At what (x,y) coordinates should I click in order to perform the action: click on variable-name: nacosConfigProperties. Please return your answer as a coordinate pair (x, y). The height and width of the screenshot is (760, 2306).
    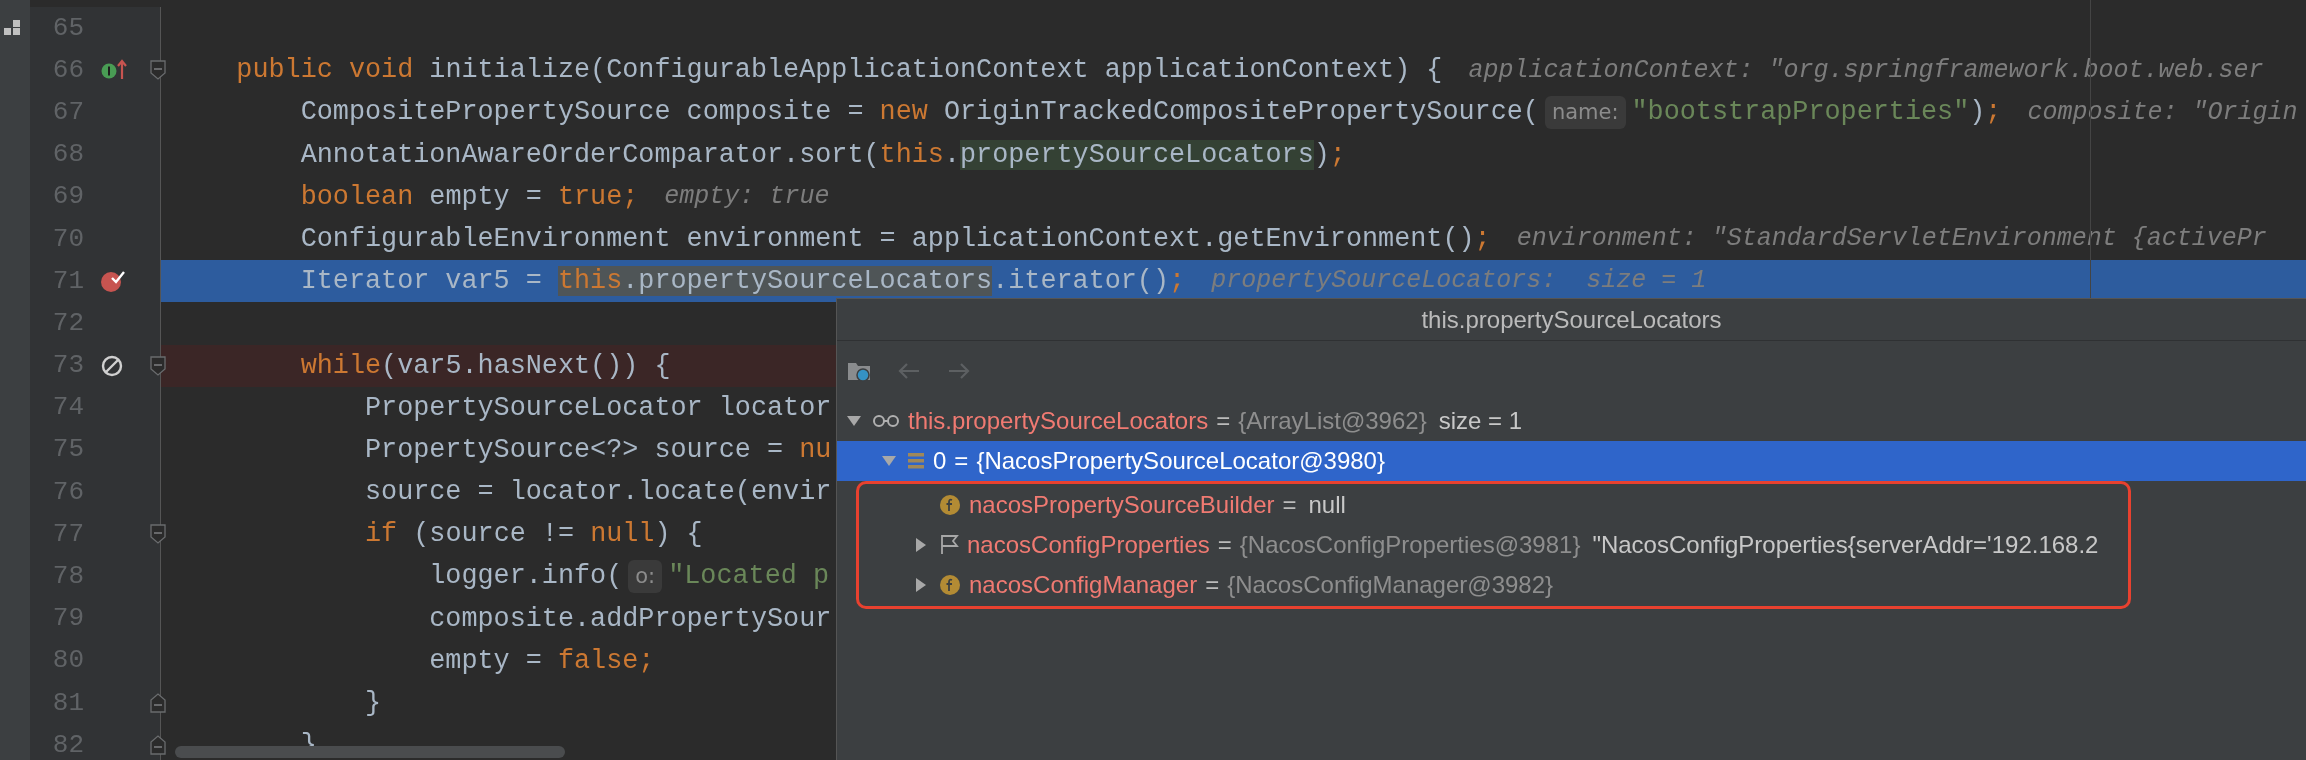
    Looking at the image, I should click on (1088, 545).